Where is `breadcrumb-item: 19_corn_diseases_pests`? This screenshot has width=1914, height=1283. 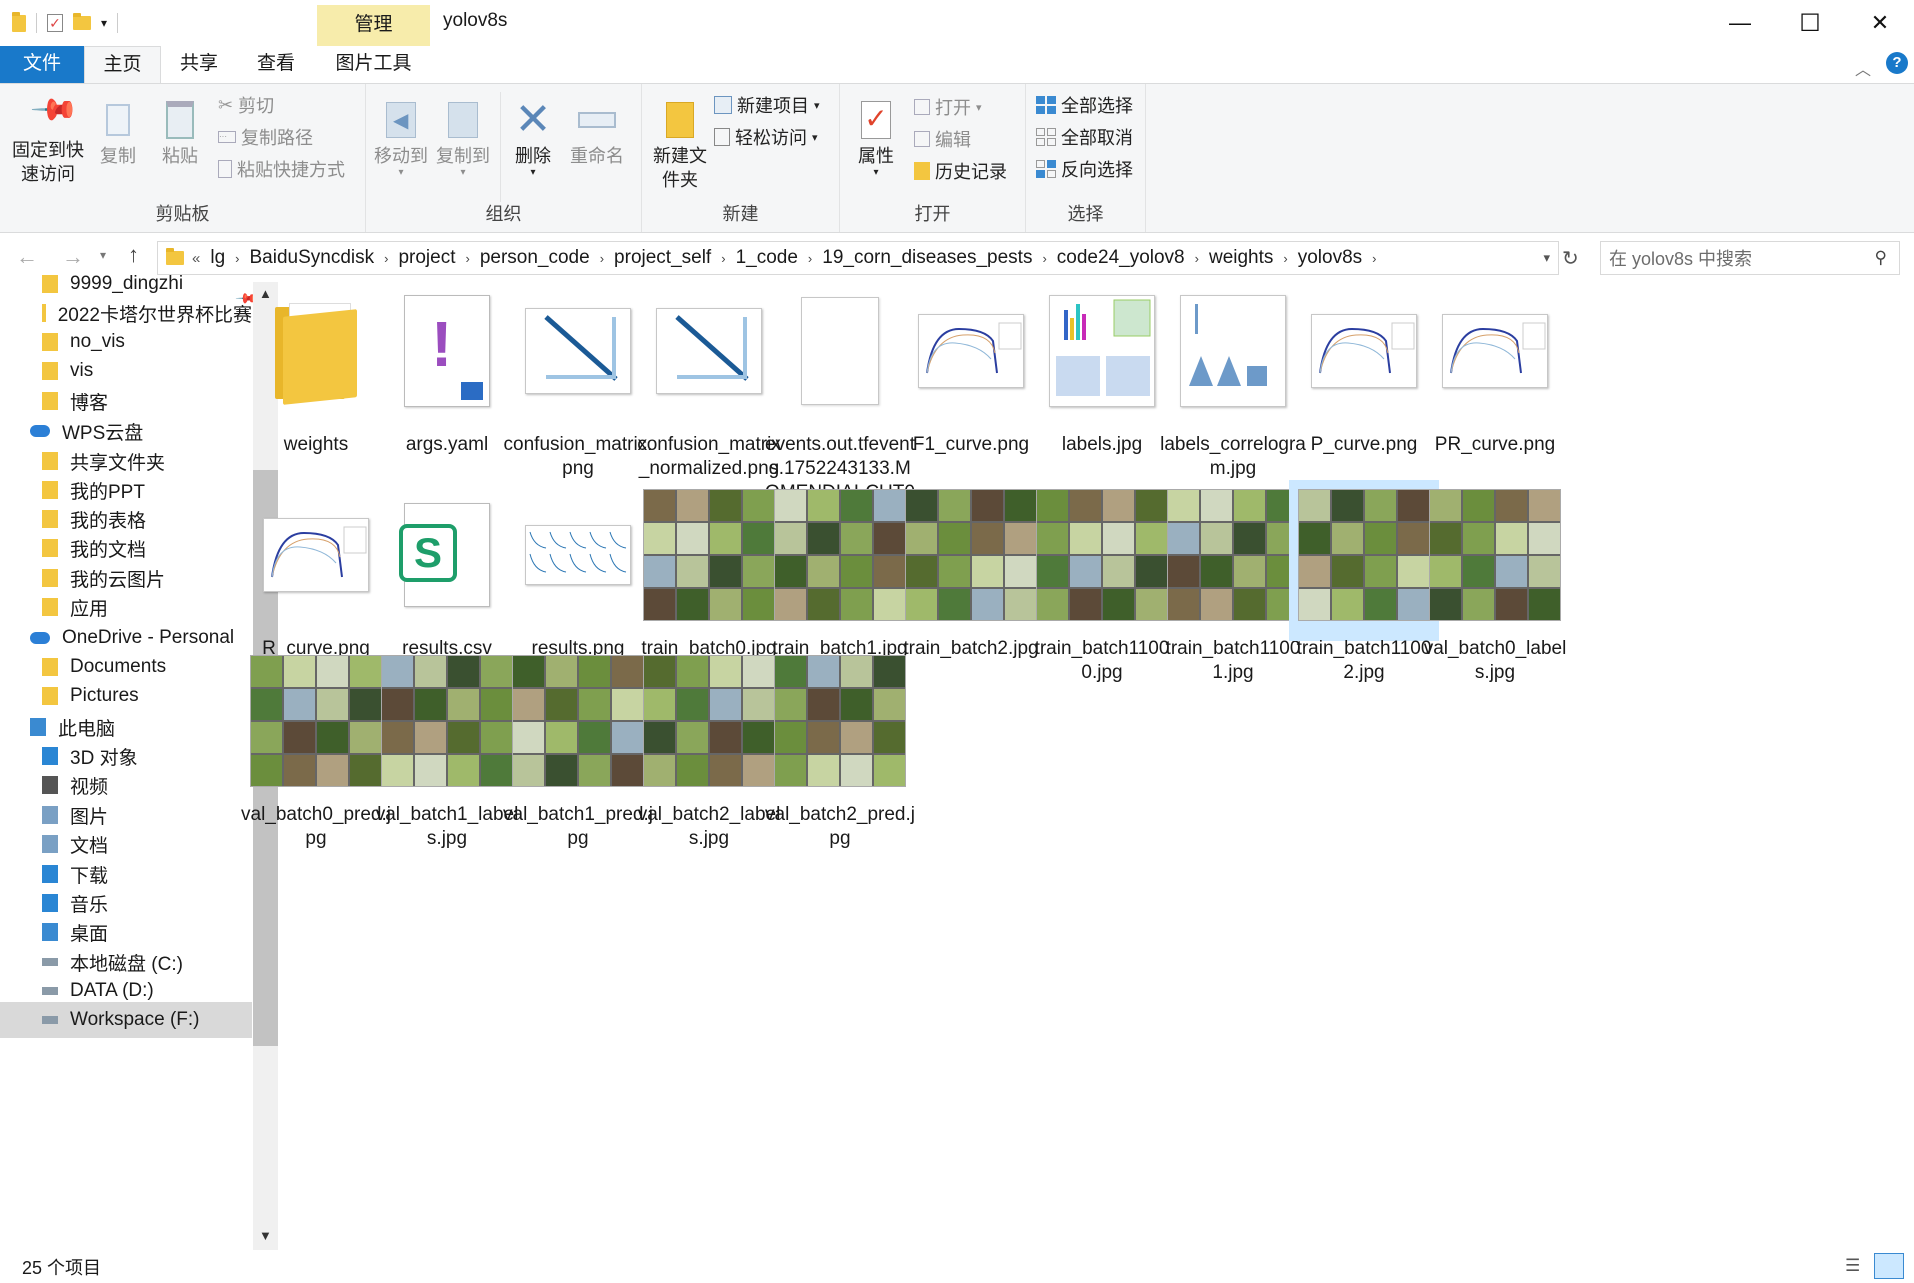 breadcrumb-item: 19_corn_diseases_pests is located at coordinates (927, 258).